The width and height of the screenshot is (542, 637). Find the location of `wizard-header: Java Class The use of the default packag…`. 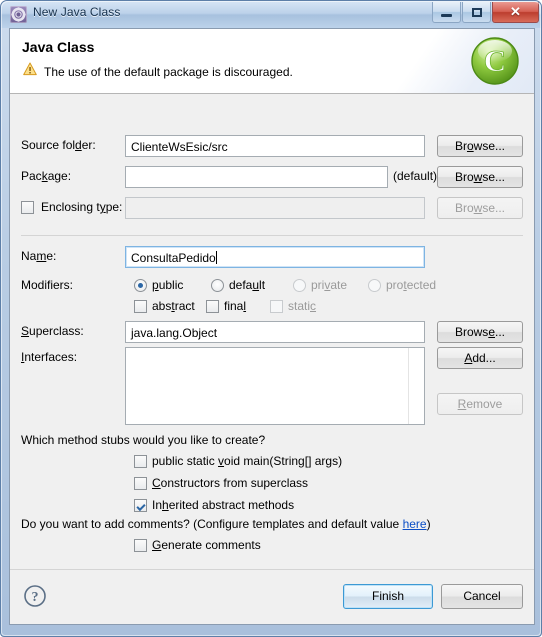

wizard-header: Java Class The use of the default packag… is located at coordinates (272, 61).